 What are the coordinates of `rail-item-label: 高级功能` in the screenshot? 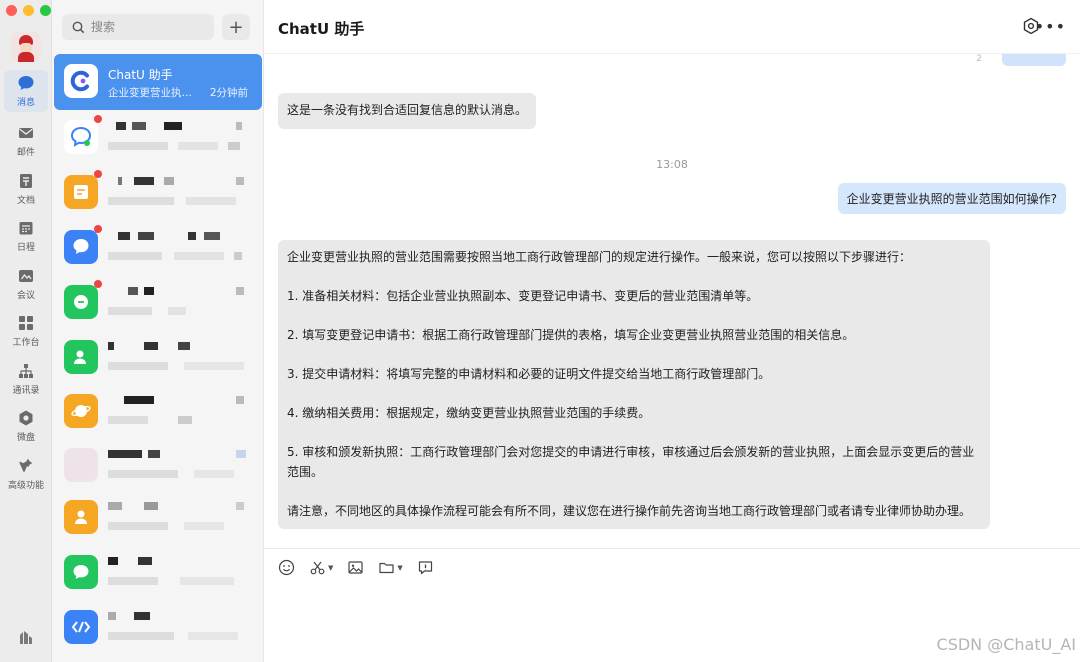 It's located at (25, 485).